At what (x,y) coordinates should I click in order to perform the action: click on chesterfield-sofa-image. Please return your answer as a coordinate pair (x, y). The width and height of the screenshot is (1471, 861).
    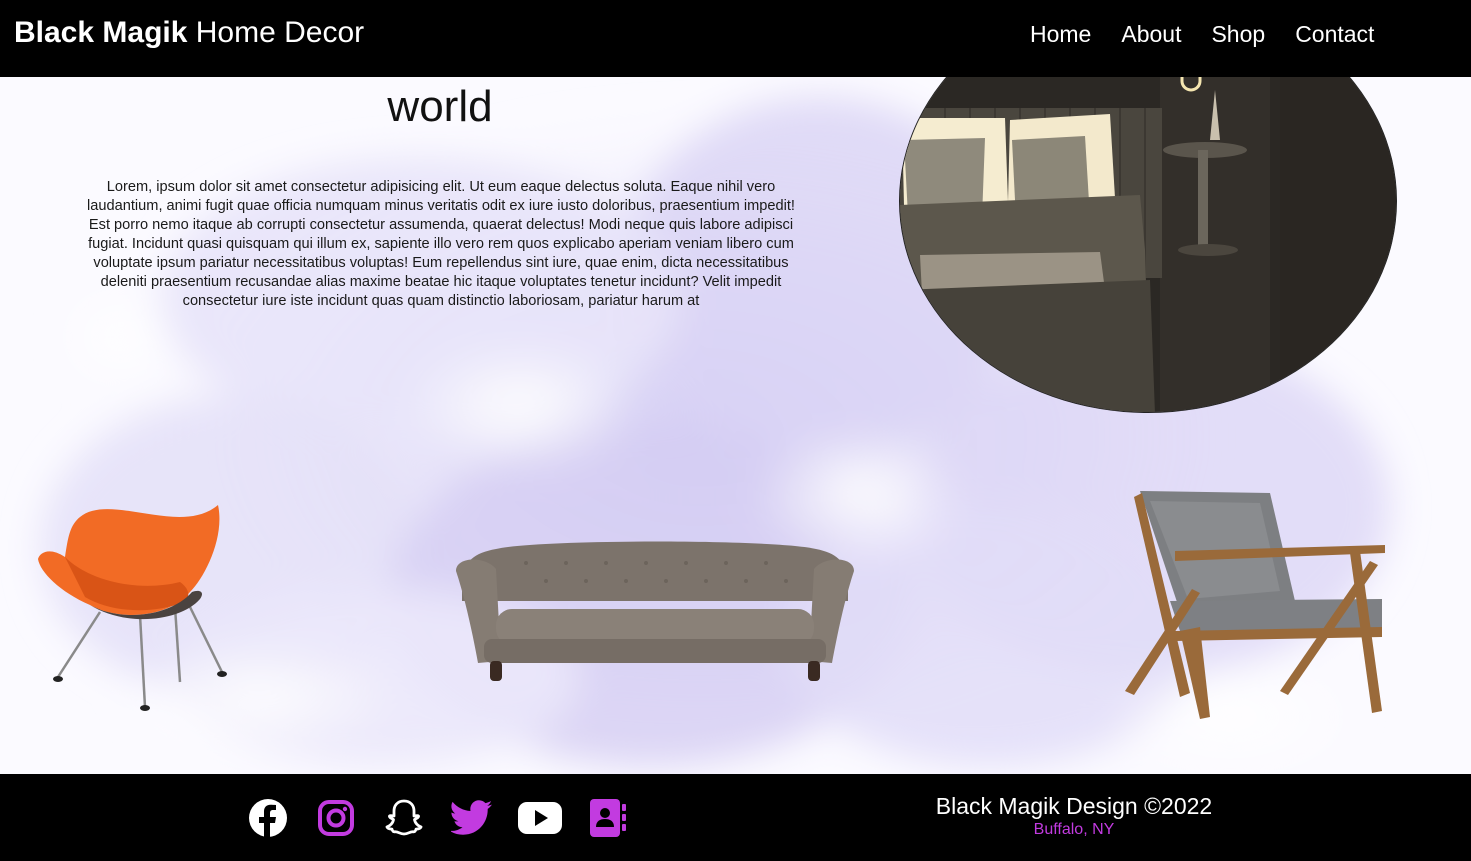
    Looking at the image, I should click on (655, 611).